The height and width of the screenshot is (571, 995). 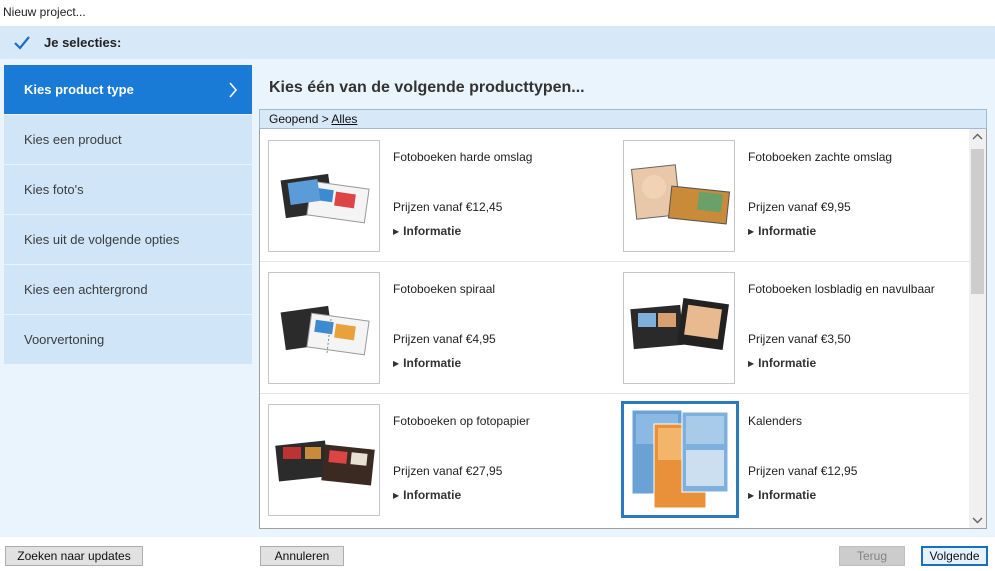 I want to click on product-name: Fotoboeken op fotopapier, so click(x=461, y=421).